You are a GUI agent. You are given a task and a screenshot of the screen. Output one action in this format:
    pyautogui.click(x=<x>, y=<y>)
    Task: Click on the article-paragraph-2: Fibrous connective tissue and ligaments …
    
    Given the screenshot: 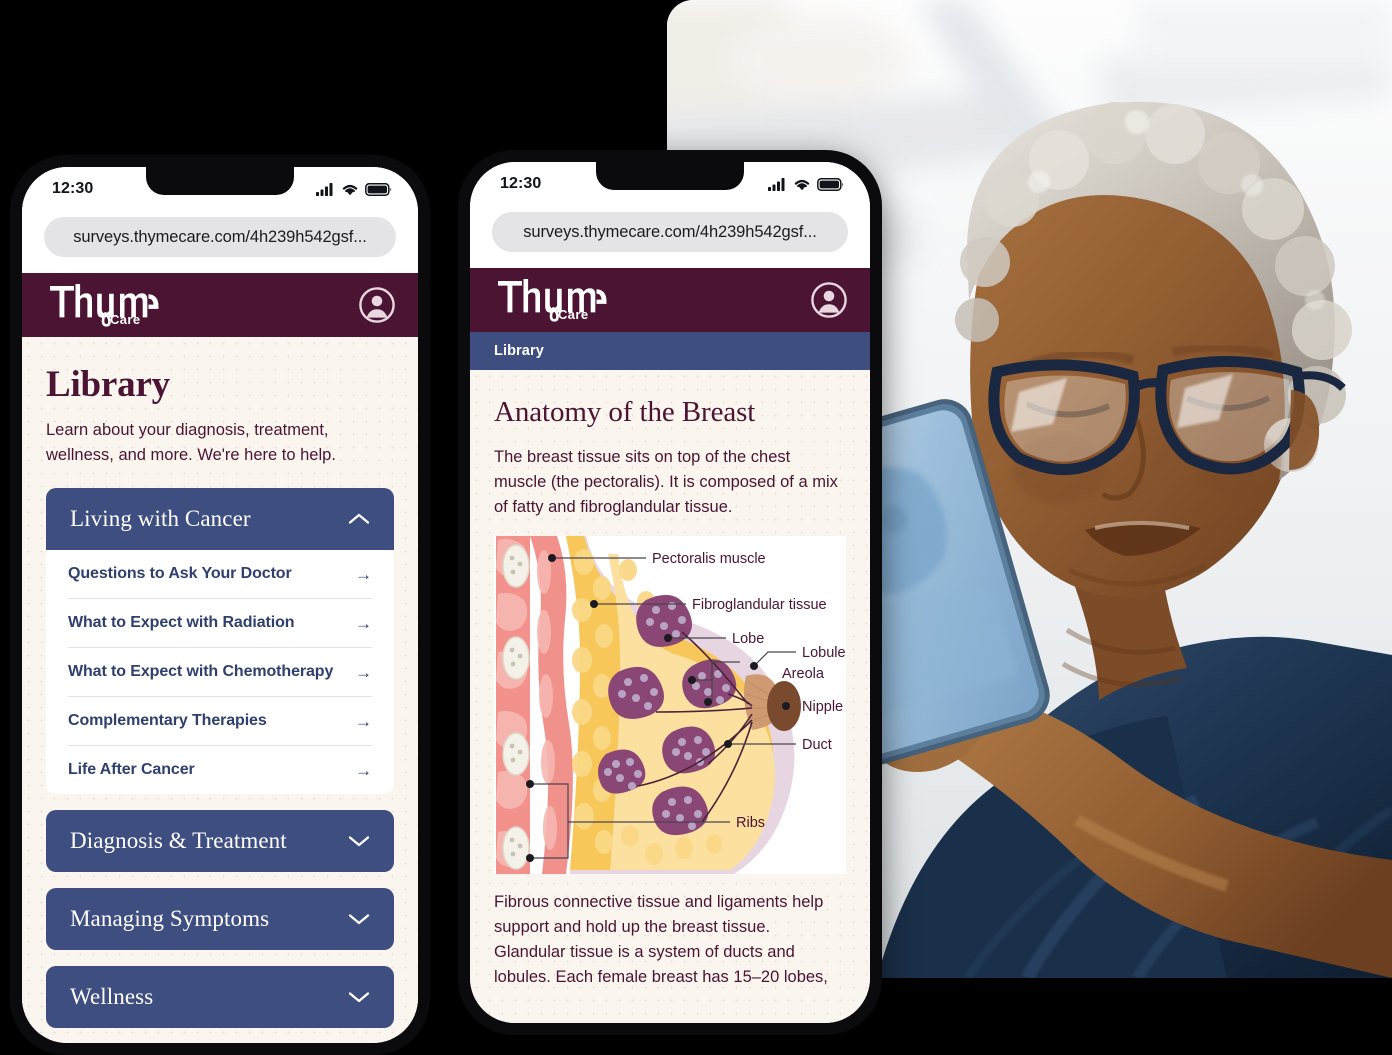 What is the action you would take?
    pyautogui.click(x=661, y=939)
    